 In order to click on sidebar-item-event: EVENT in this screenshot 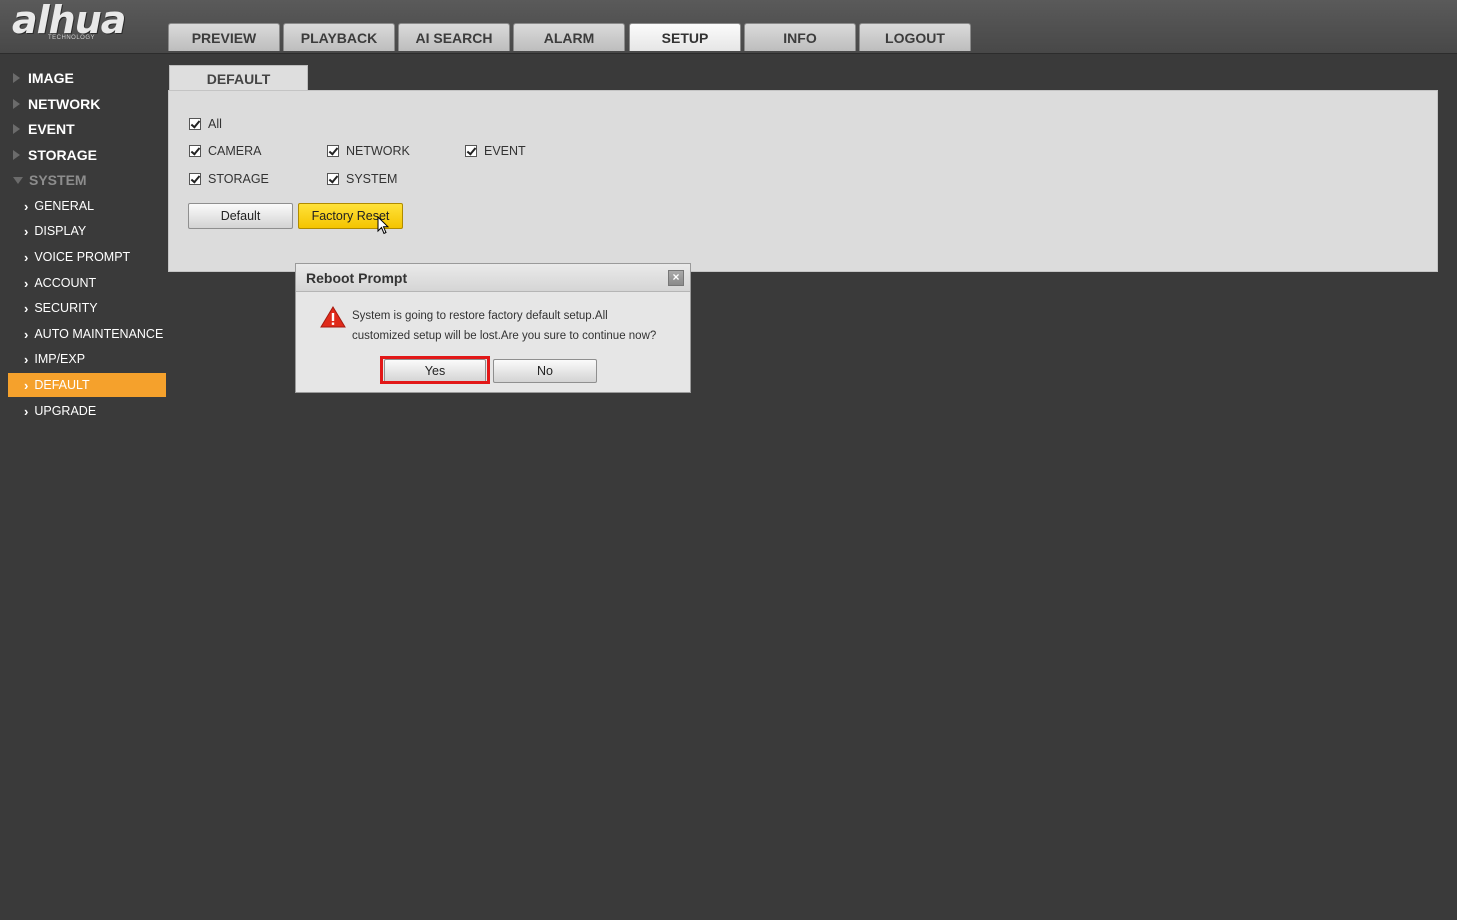, I will do `click(80, 129)`.